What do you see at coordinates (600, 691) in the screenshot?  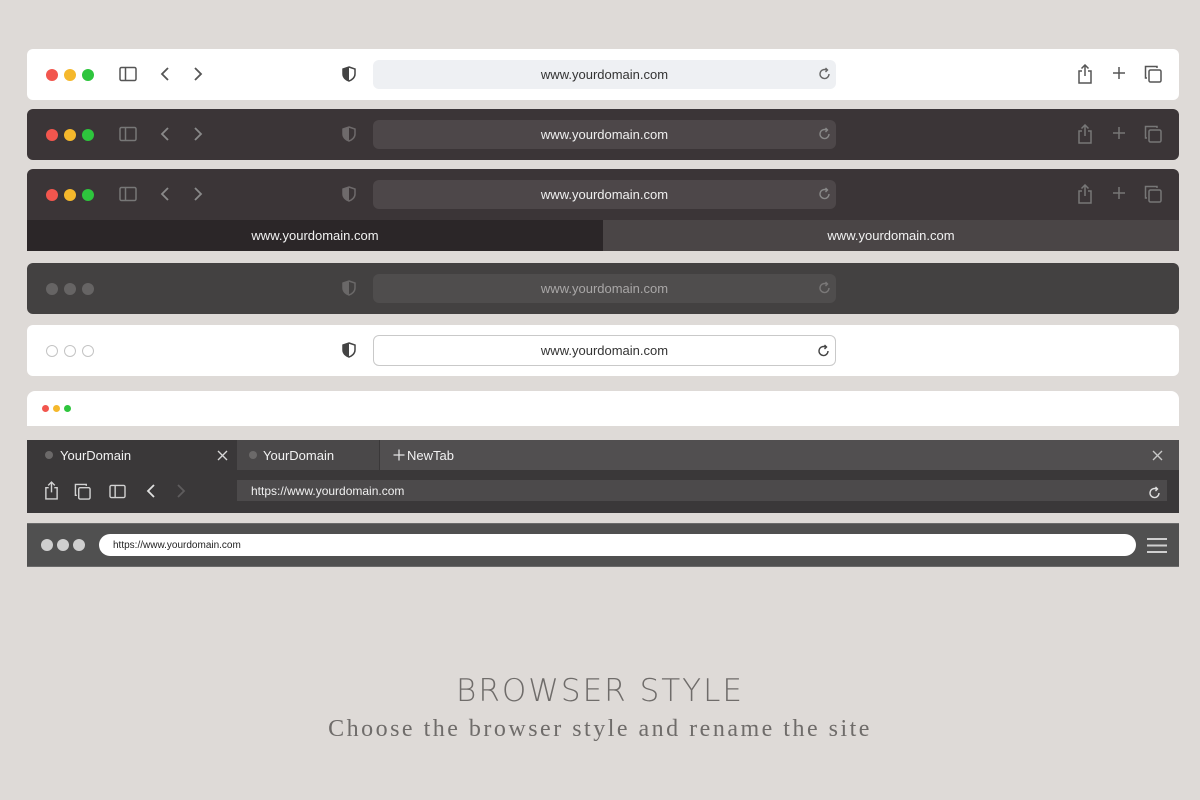 I see `caption-title: BROWSER STYLE` at bounding box center [600, 691].